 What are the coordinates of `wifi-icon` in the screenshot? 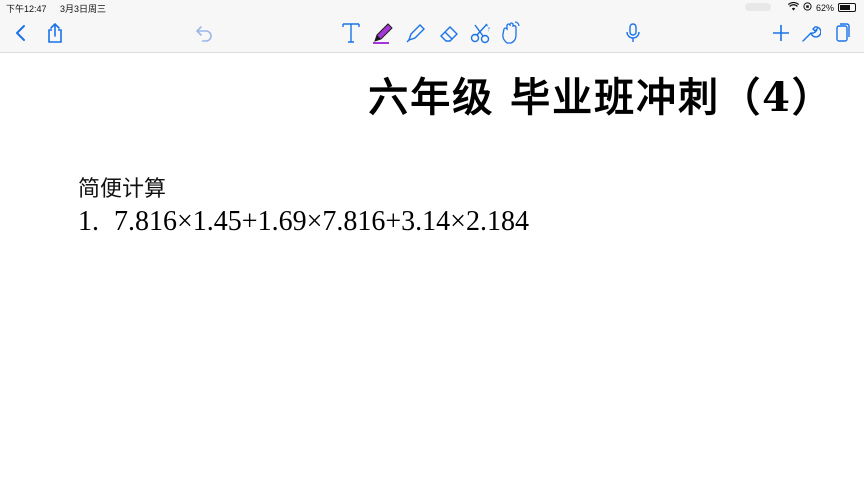 It's located at (793, 7).